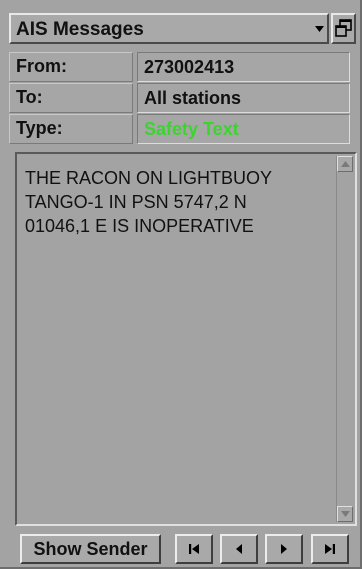 The height and width of the screenshot is (569, 362). What do you see at coordinates (243, 67) in the screenshot?
I see `from-value: 273002413` at bounding box center [243, 67].